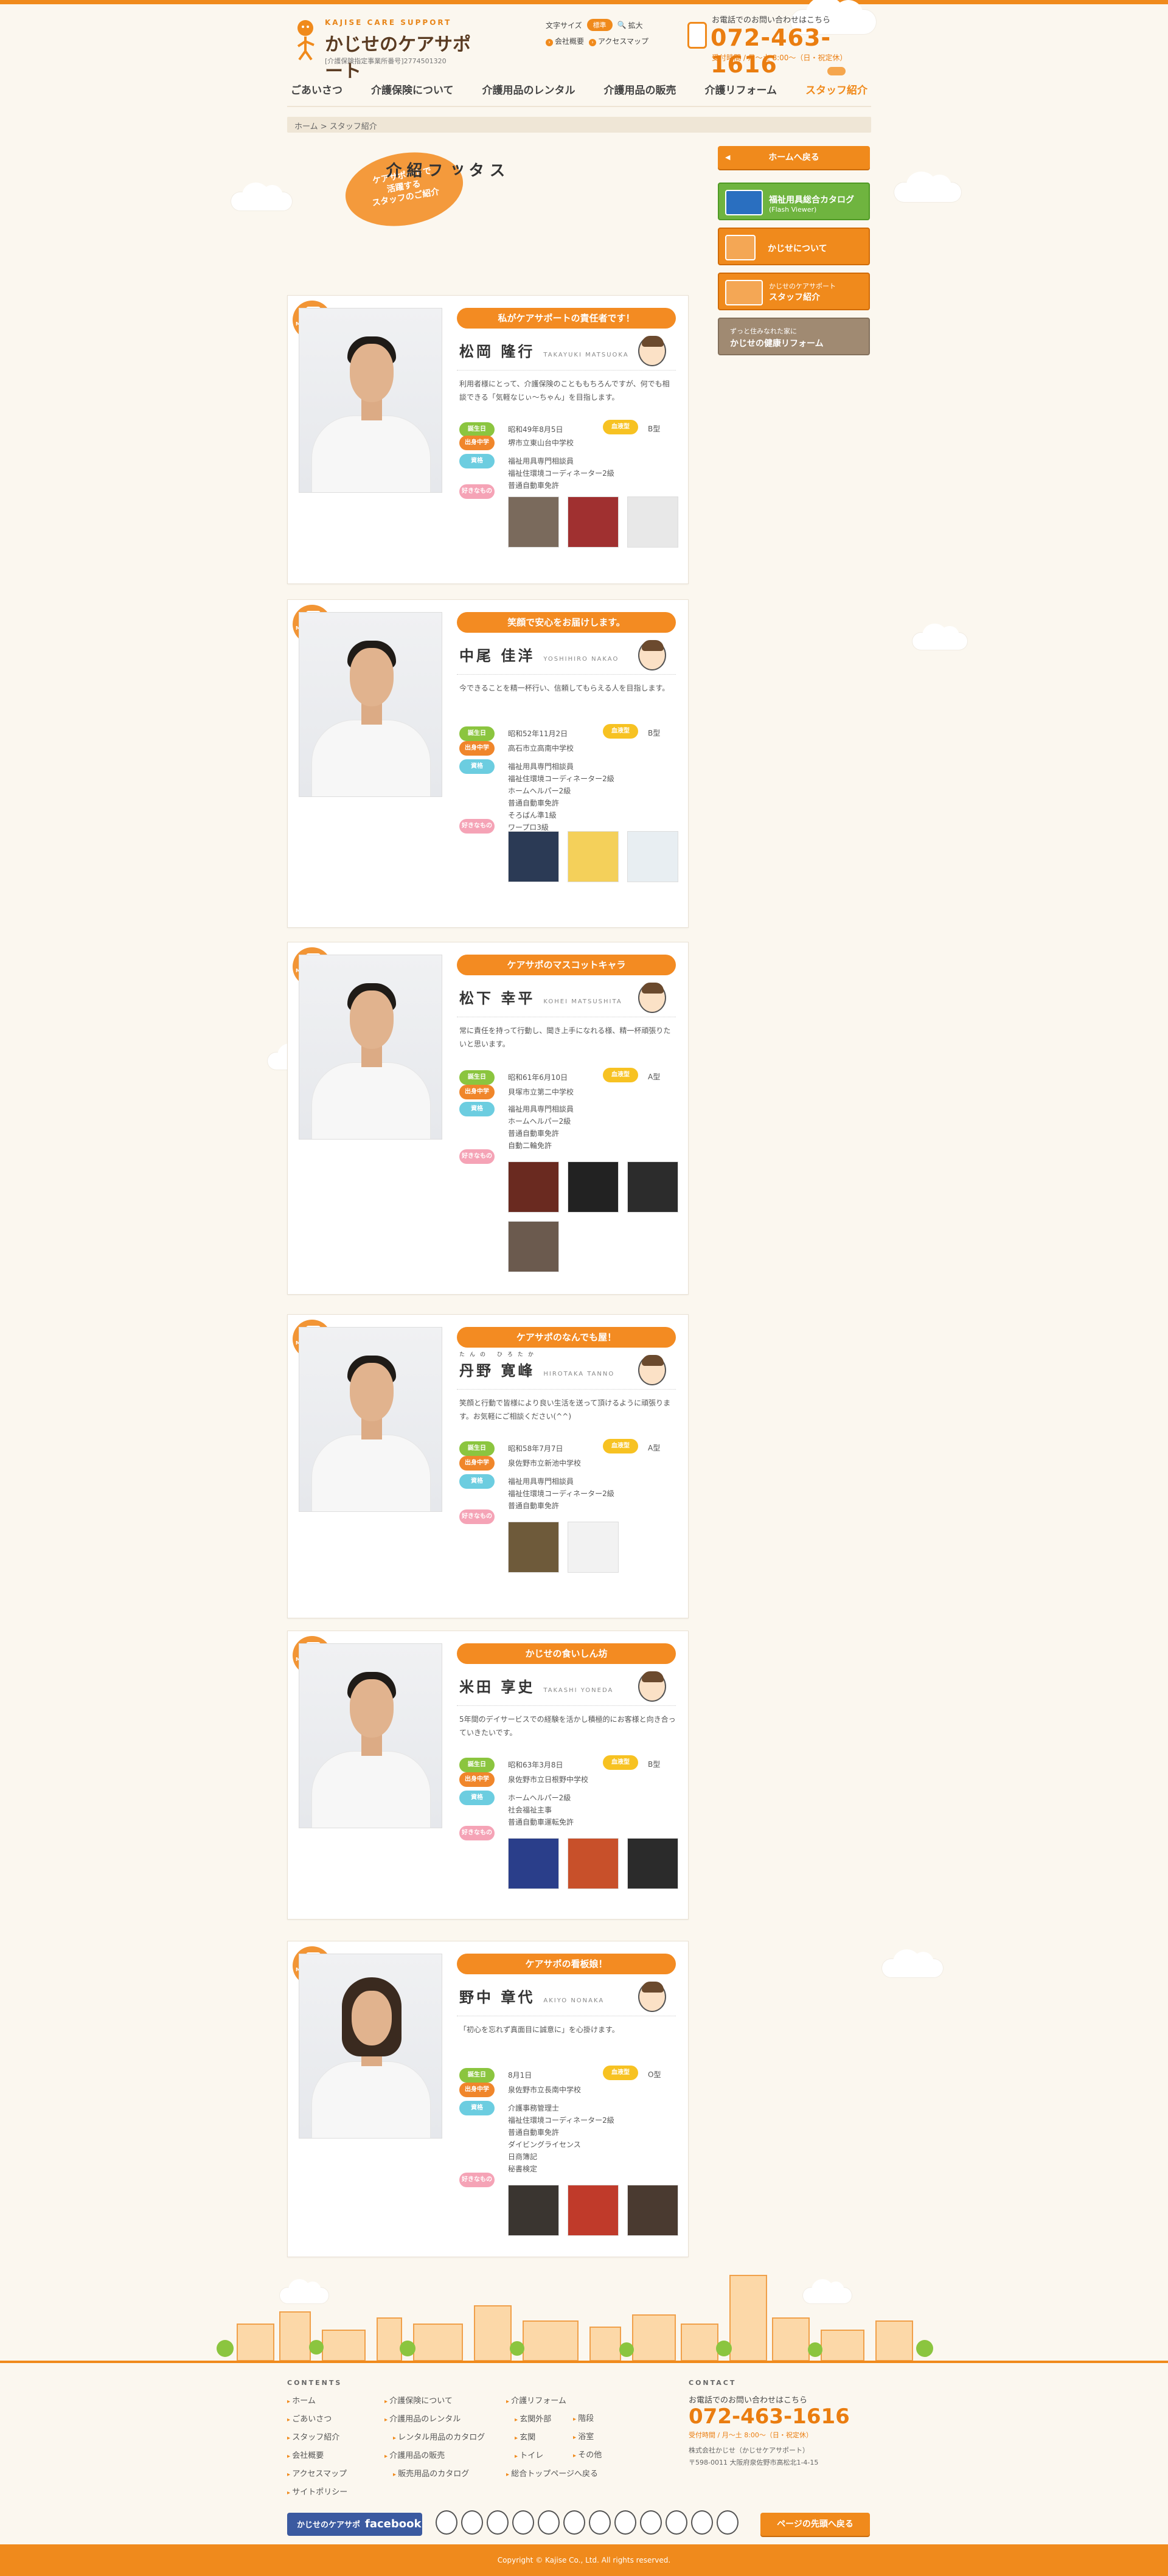  Describe the element at coordinates (587, 2455) in the screenshot. I see `footer-link: その他` at that location.